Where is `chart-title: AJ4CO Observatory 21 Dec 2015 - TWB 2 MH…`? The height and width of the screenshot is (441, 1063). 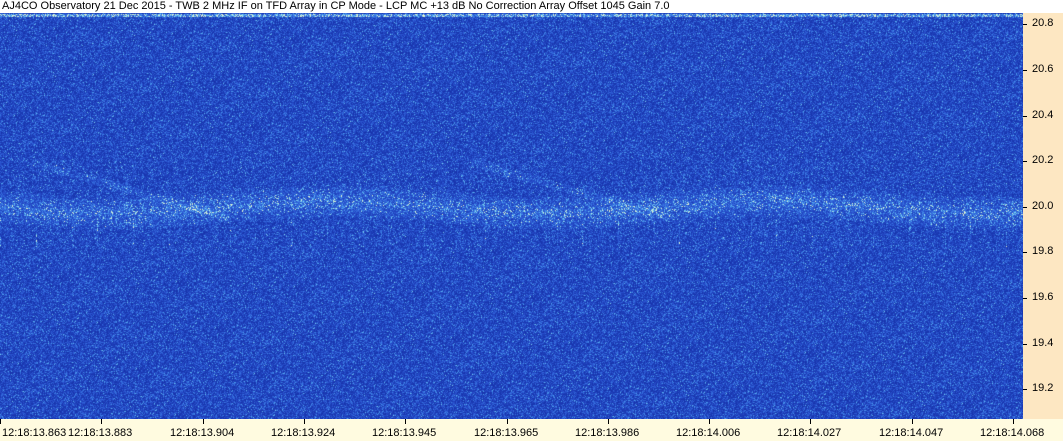
chart-title: AJ4CO Observatory 21 Dec 2015 - TWB 2 MH… is located at coordinates (336, 6).